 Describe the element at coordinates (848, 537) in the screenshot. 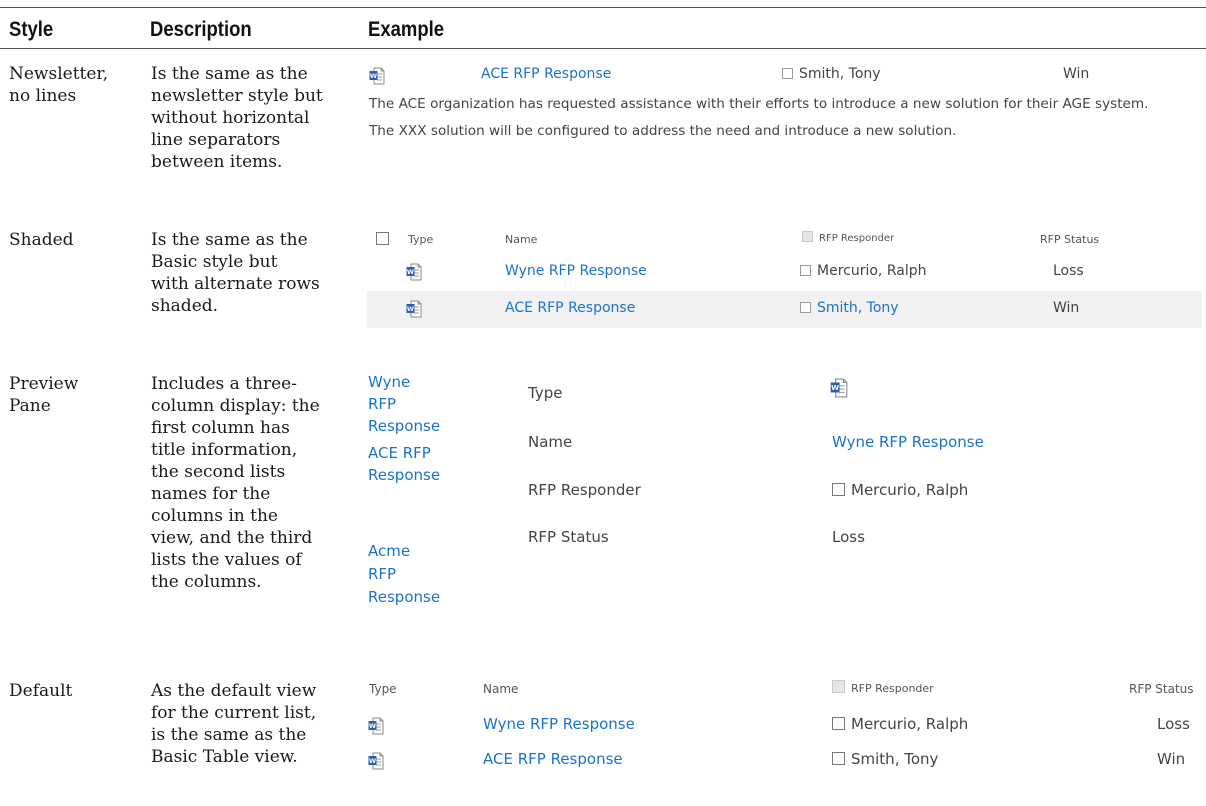

I see `preview-value-status: Loss` at that location.